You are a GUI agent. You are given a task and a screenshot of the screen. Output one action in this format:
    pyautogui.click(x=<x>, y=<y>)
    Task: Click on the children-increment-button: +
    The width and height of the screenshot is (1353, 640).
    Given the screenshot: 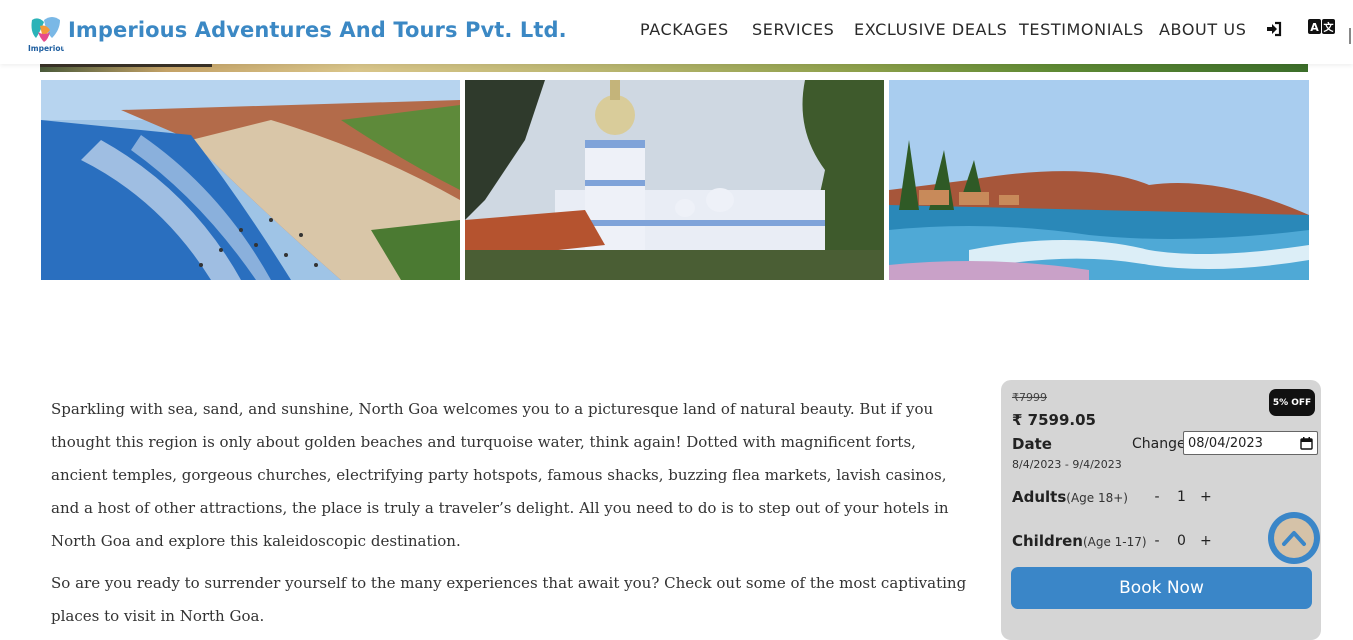 What is the action you would take?
    pyautogui.click(x=1206, y=541)
    